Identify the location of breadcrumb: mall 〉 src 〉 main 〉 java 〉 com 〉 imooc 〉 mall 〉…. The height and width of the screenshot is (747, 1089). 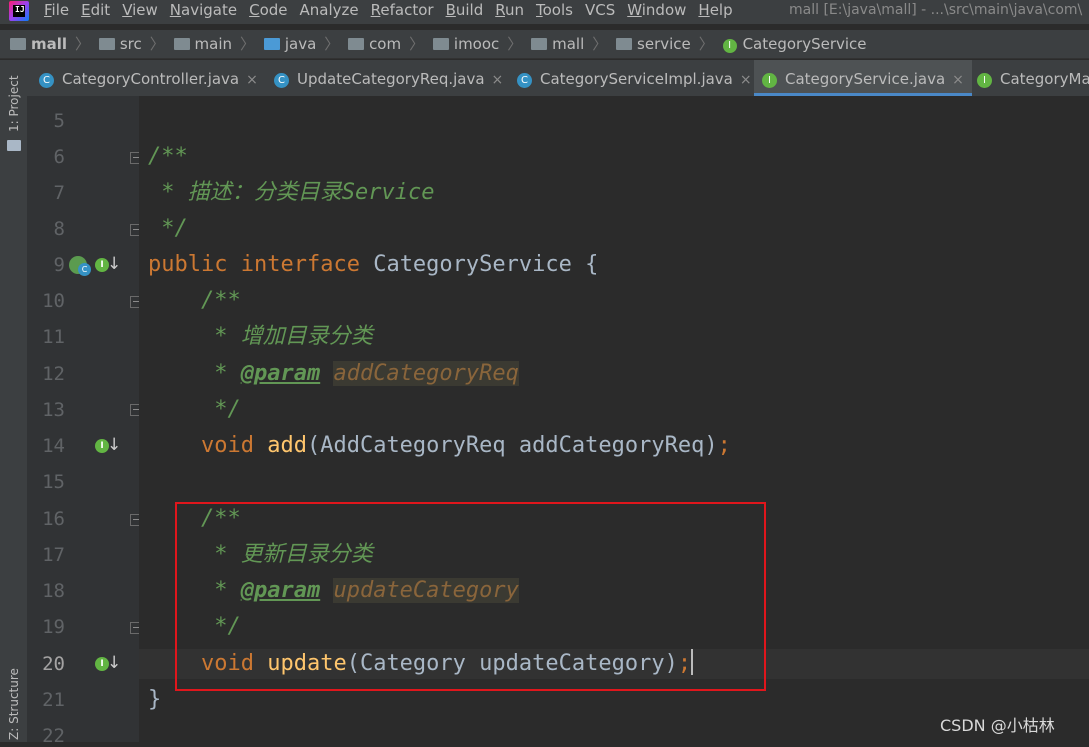
(544, 44).